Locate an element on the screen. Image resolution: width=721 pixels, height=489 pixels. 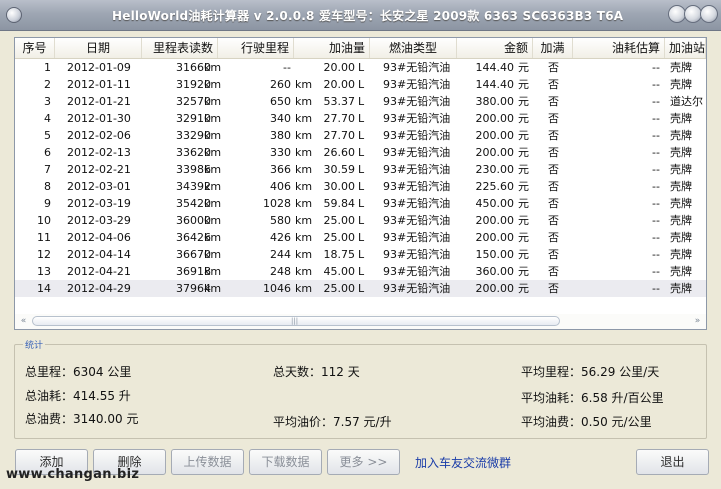
close-button is located at coordinates (709, 14).